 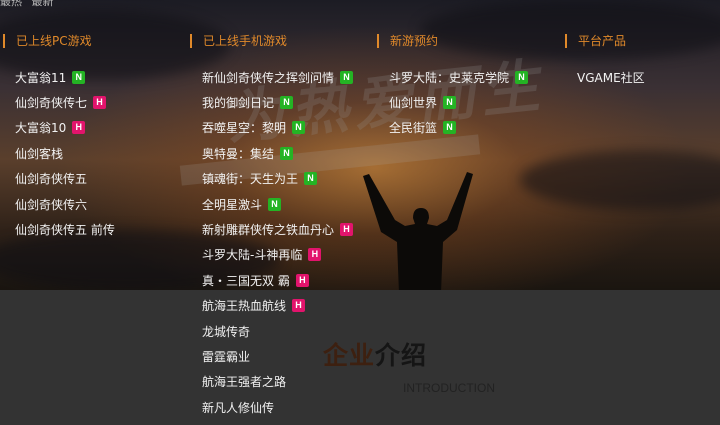 I want to click on game-link: 斗罗大陆-斗神再临 H, so click(x=262, y=255).